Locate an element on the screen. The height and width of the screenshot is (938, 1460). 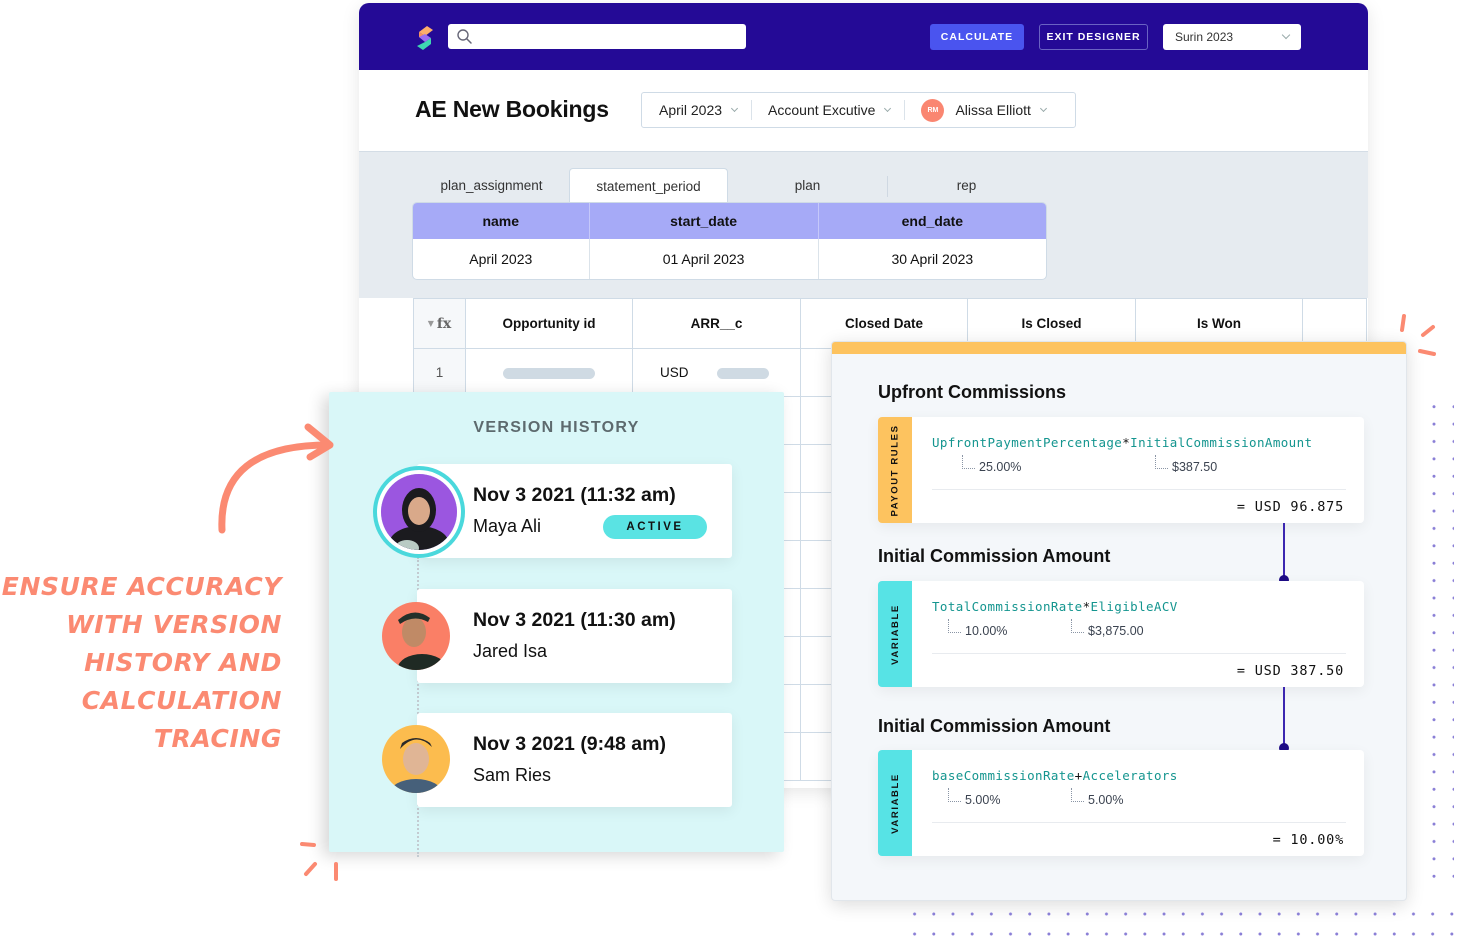
tagline-line: Ensure accuracy is located at coordinates (141, 586).